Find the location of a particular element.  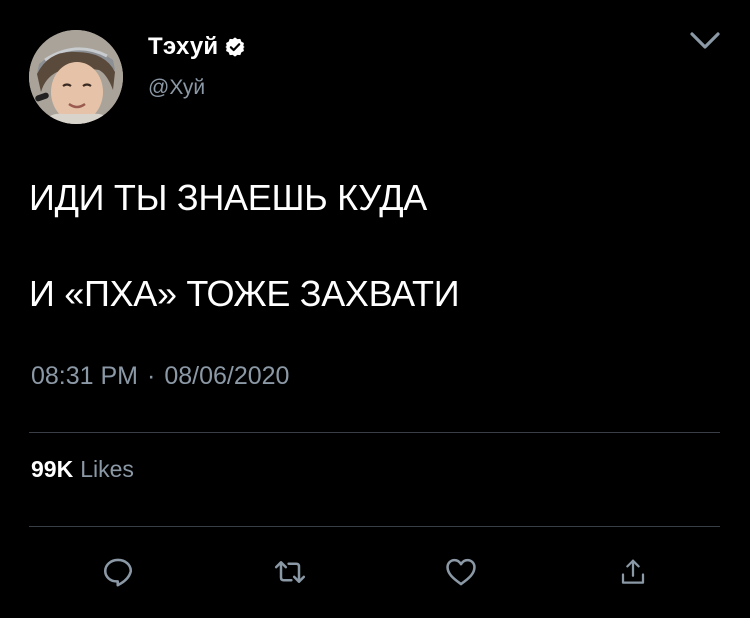

author-handle: @Хуй is located at coordinates (176, 88).